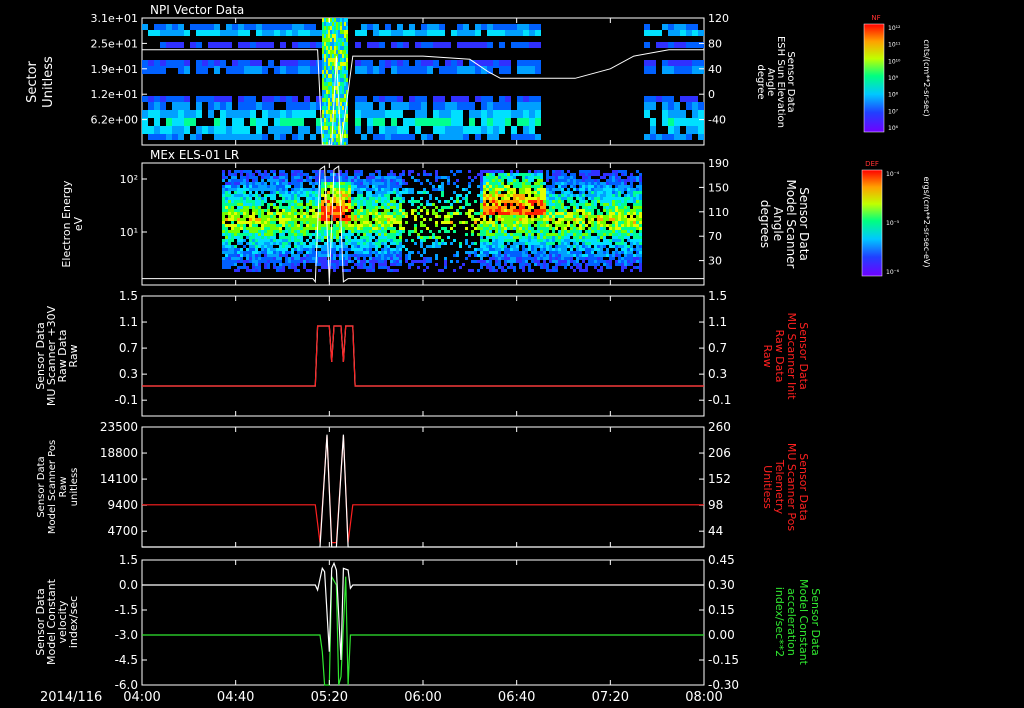 The width and height of the screenshot is (1024, 708). Describe the element at coordinates (114, 43) in the screenshot. I see `y-tick-label: 2.5e+01` at that location.